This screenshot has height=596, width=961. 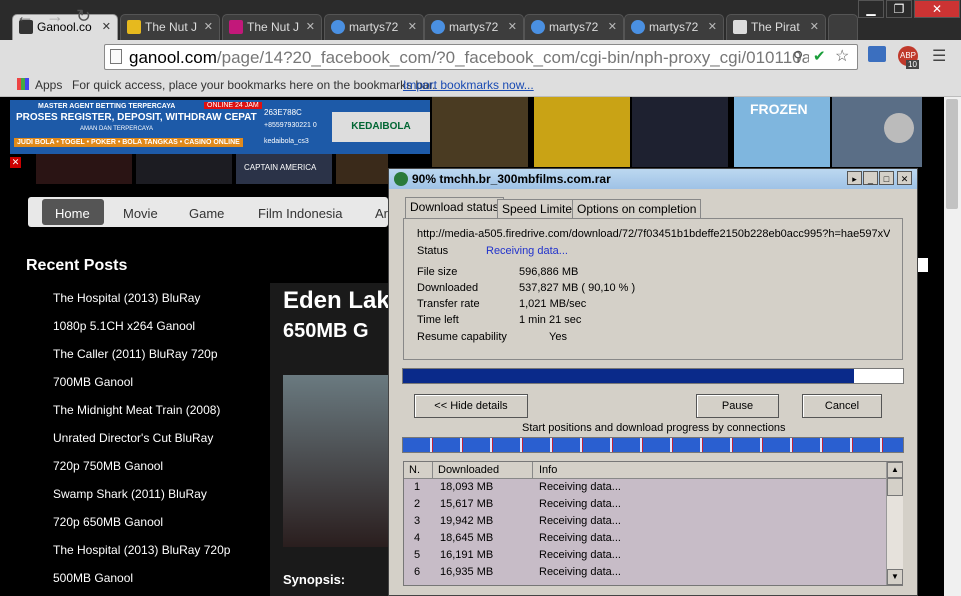 I want to click on menu-more: Ar, so click(x=381, y=213).